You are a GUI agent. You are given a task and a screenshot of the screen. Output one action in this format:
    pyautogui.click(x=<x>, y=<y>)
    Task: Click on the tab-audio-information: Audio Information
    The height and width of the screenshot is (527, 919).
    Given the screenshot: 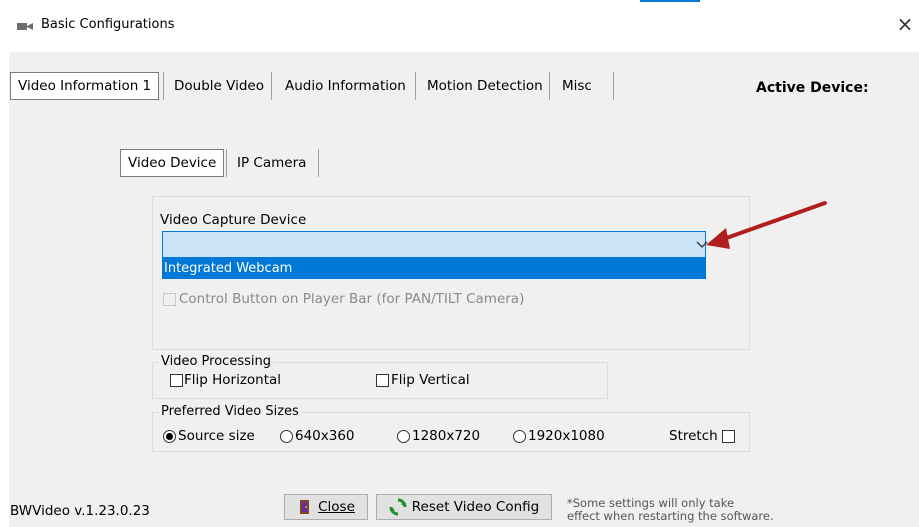 What is the action you would take?
    pyautogui.click(x=345, y=86)
    